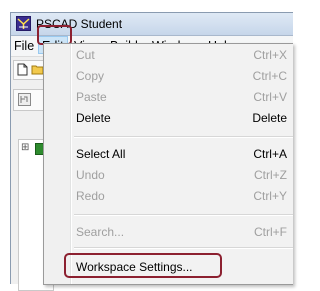 This screenshot has height=291, width=320. What do you see at coordinates (85, 55) in the screenshot?
I see `menu-item-label: Cut` at bounding box center [85, 55].